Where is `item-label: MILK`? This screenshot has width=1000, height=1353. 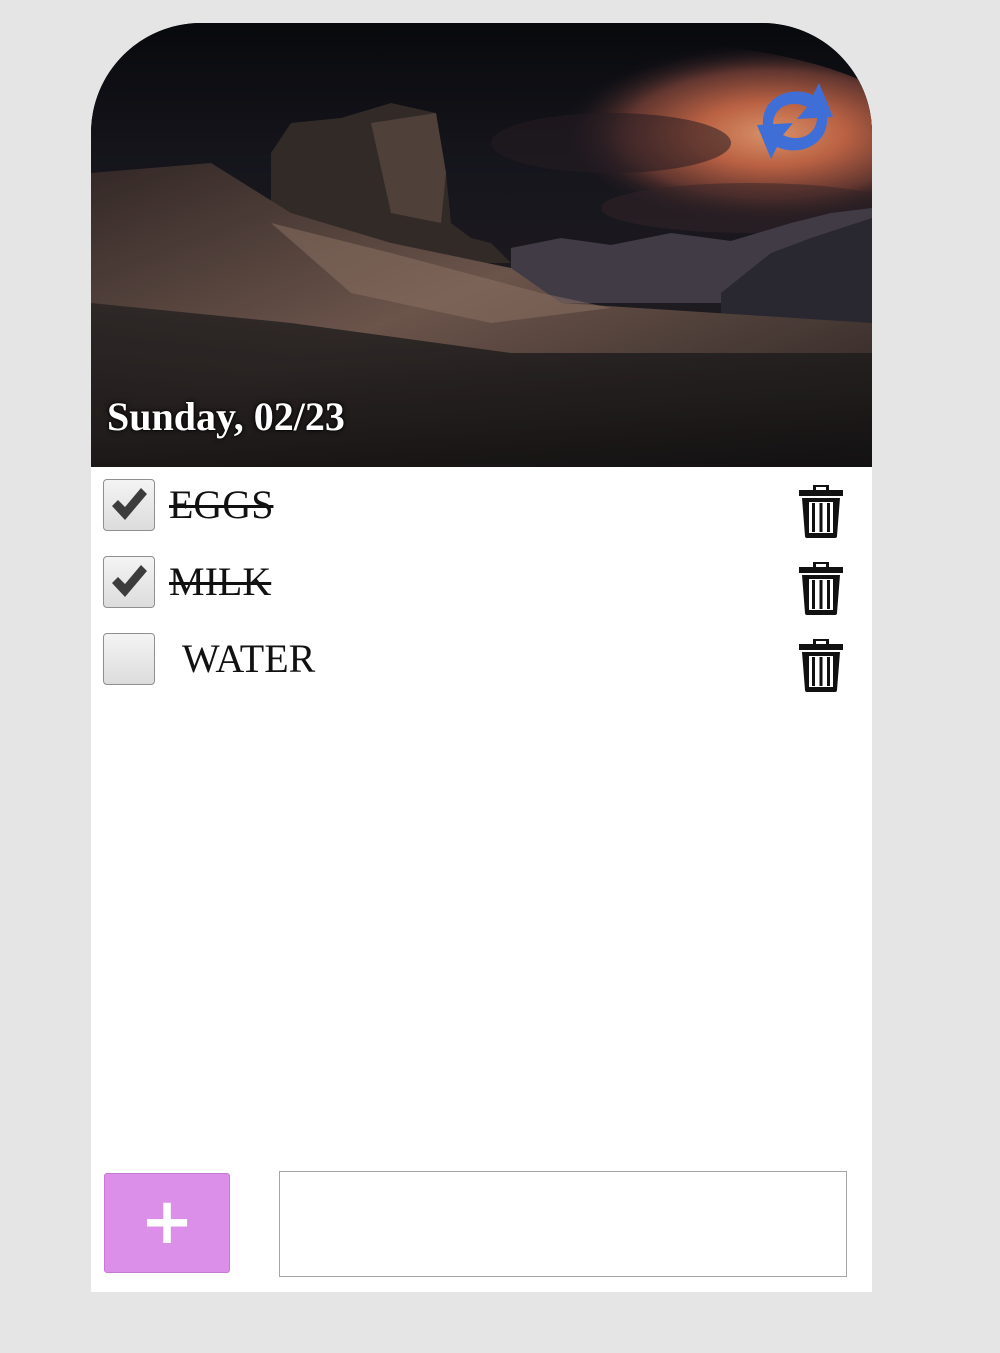 item-label: MILK is located at coordinates (220, 581).